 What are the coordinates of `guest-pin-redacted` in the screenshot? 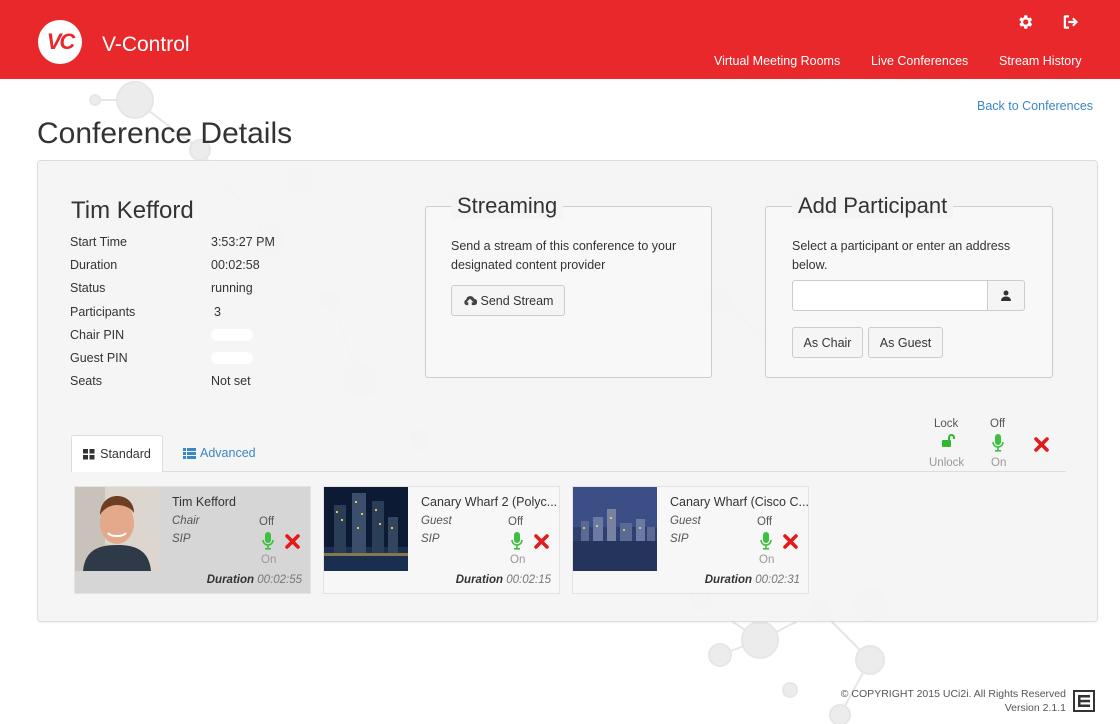 It's located at (232, 358).